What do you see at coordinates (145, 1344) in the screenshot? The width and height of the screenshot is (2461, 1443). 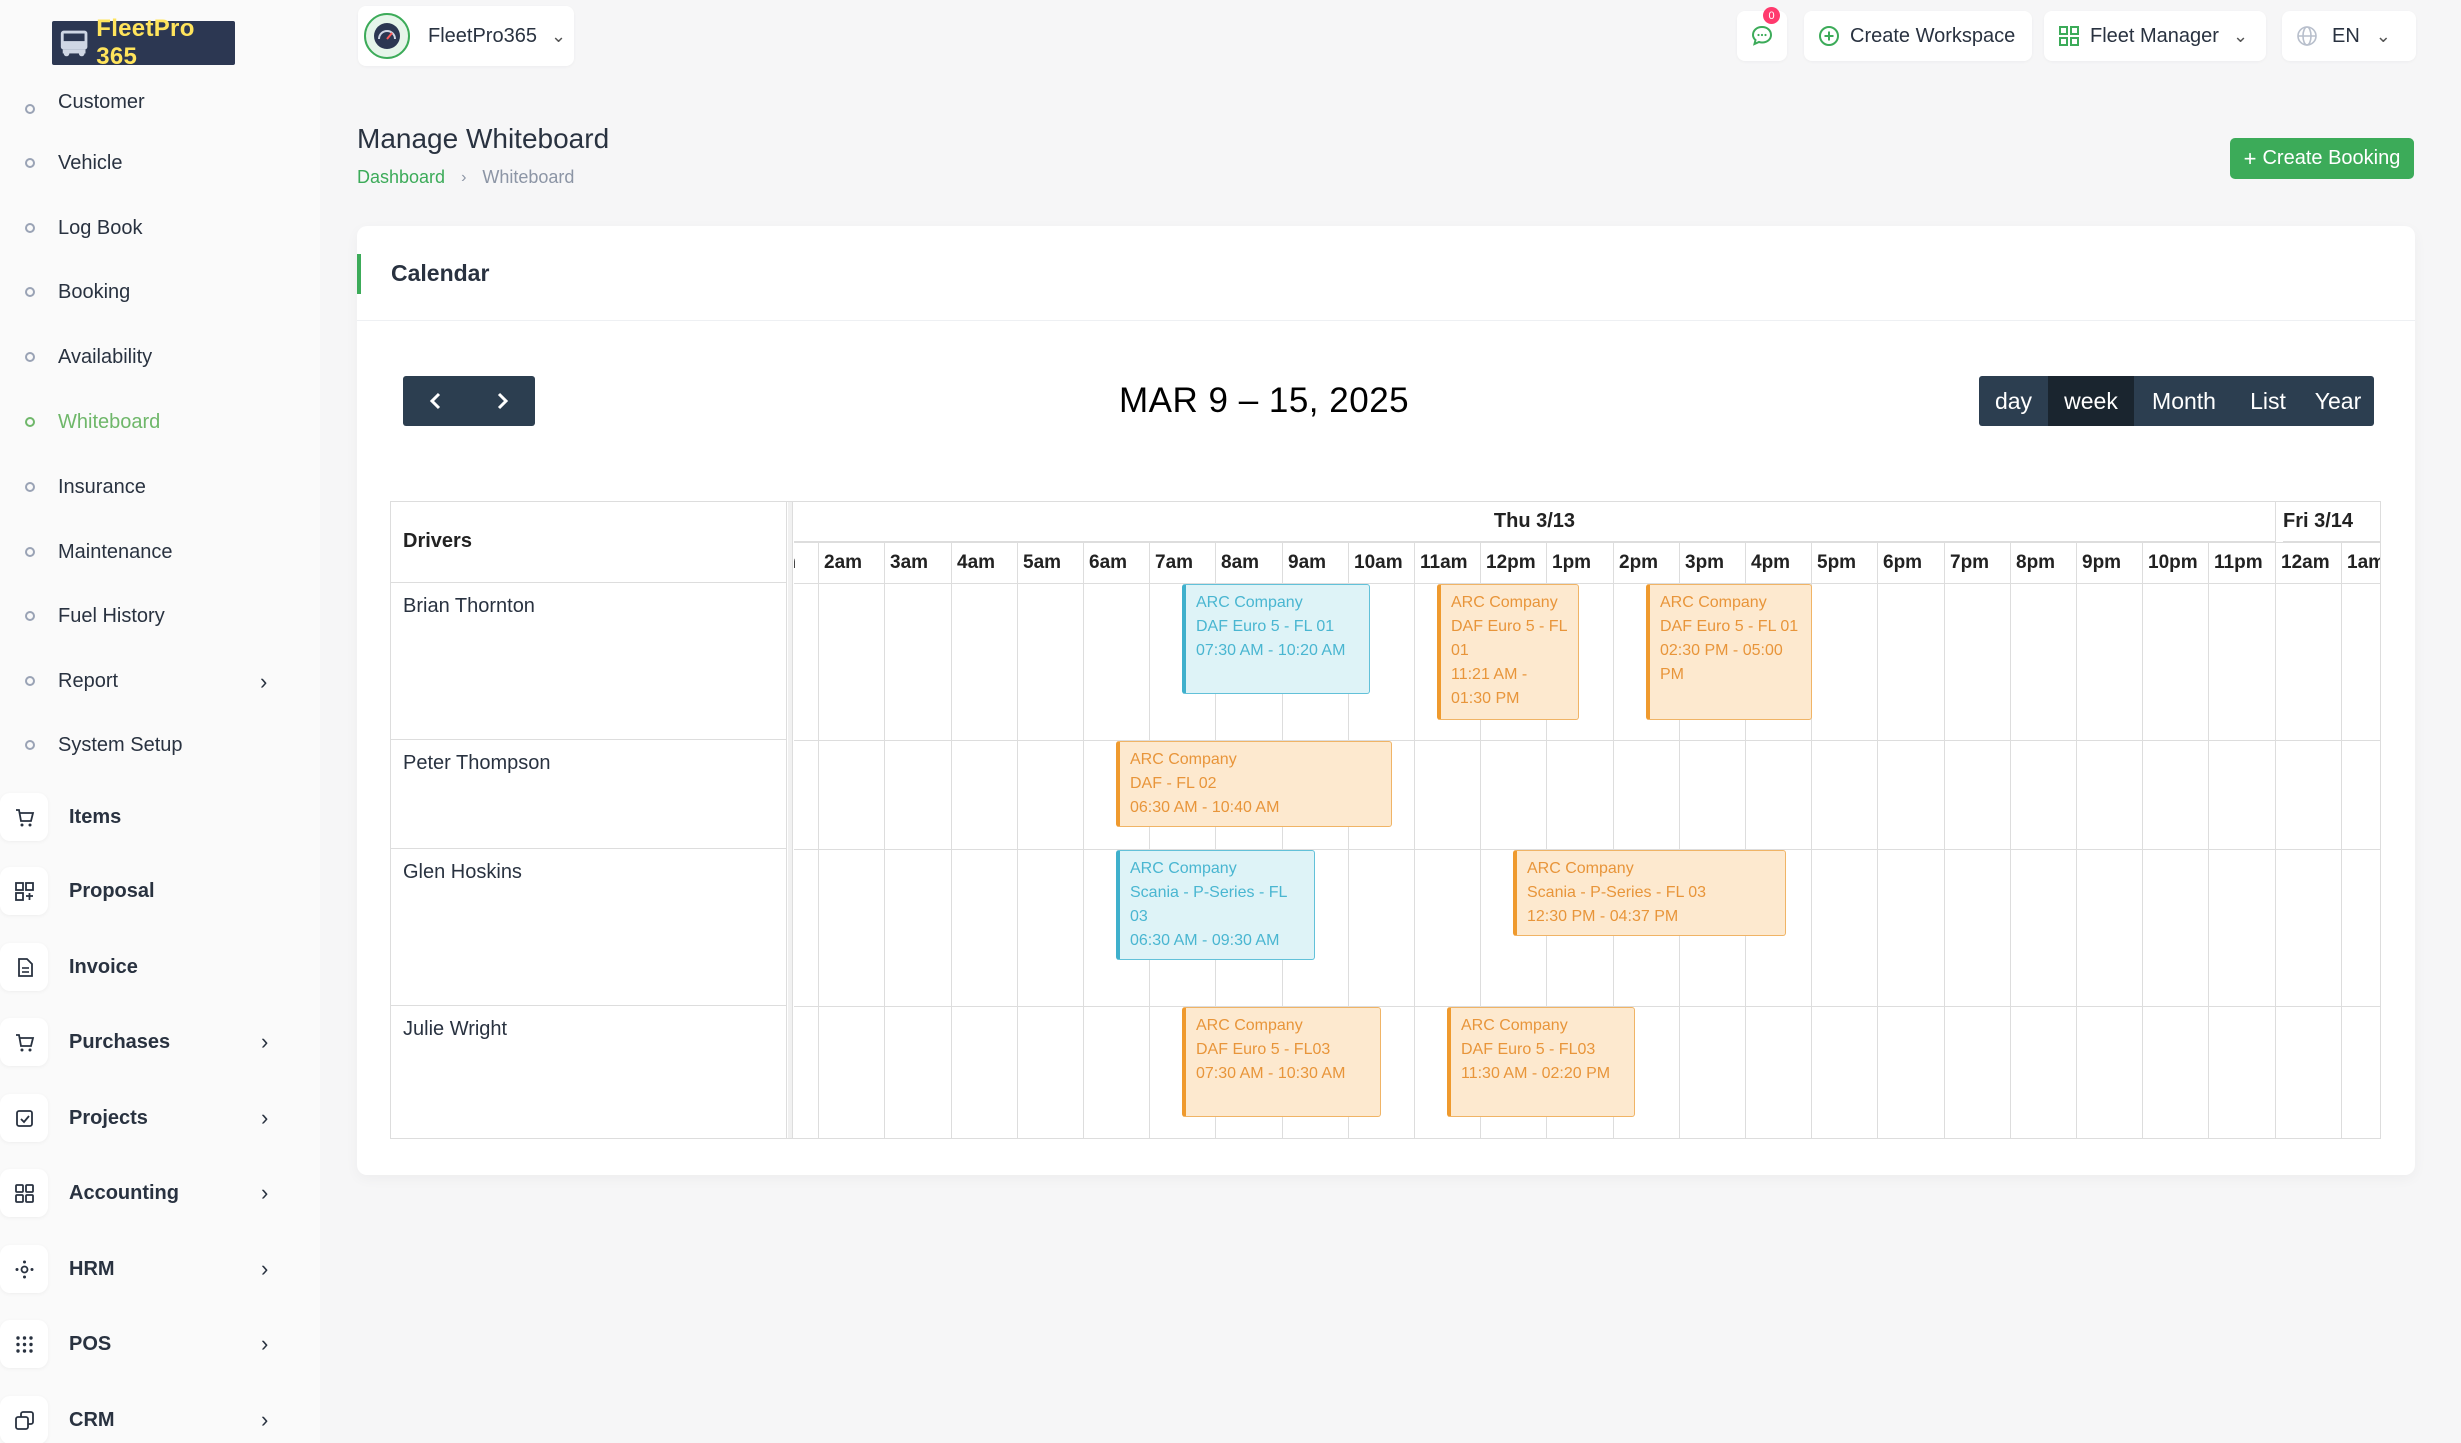 I see `sidebar-item-pos: POS ›` at bounding box center [145, 1344].